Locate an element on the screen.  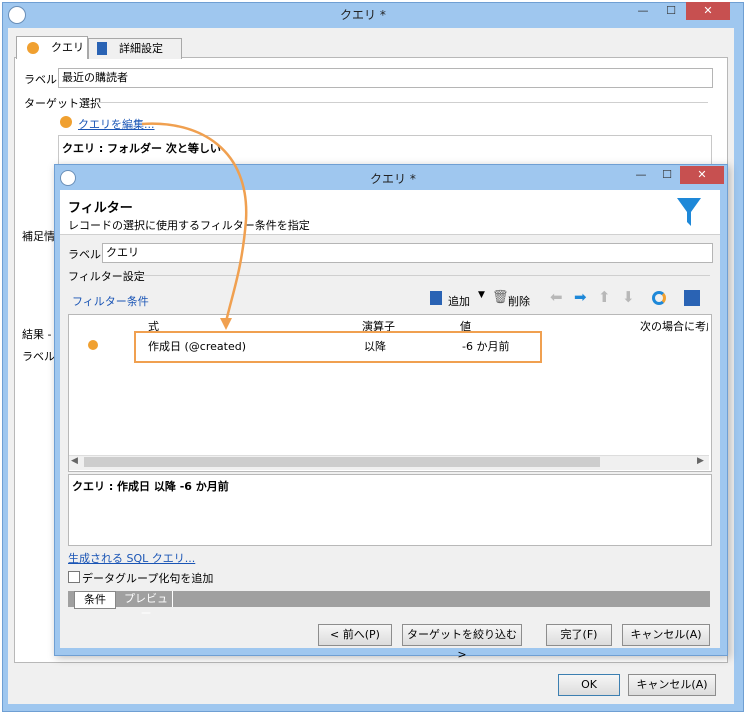
outer-title: クエリ * is located at coordinates (363, 15).